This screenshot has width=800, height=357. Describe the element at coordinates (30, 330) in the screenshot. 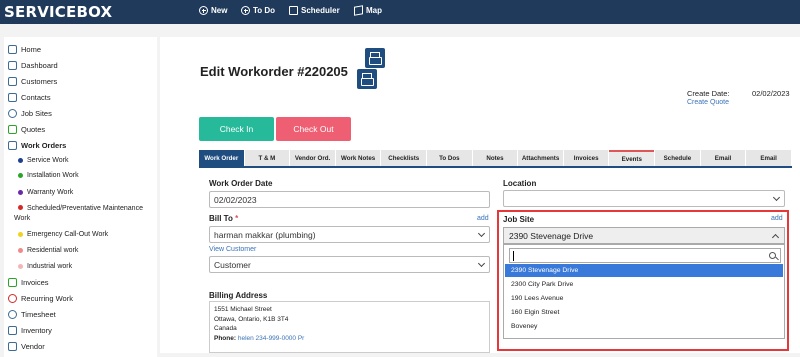

I see `sidebar-item-inventory: Inventory` at that location.